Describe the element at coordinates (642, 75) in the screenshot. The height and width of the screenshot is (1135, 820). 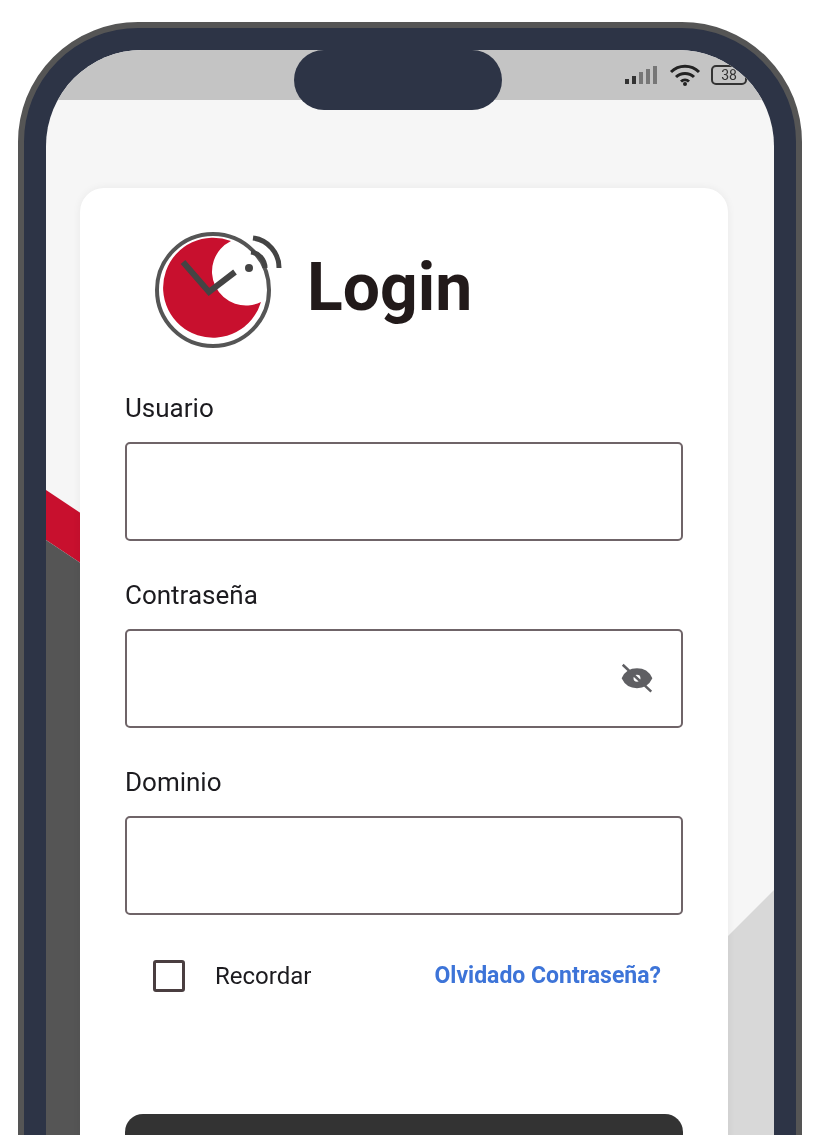
I see `signal-icon` at that location.